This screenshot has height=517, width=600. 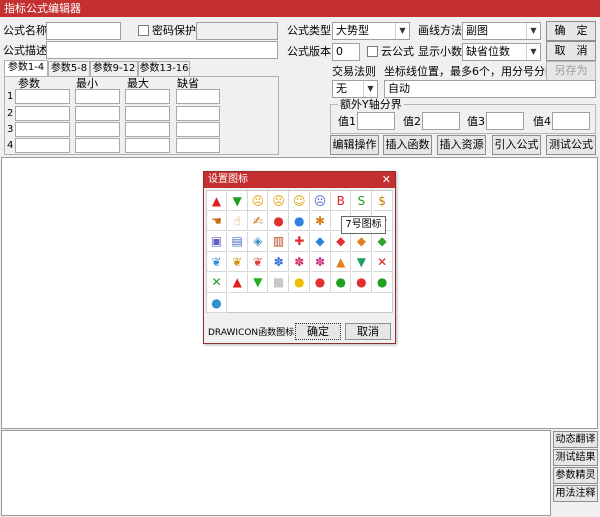 I want to click on figure-icon: ✱, so click(x=320, y=221).